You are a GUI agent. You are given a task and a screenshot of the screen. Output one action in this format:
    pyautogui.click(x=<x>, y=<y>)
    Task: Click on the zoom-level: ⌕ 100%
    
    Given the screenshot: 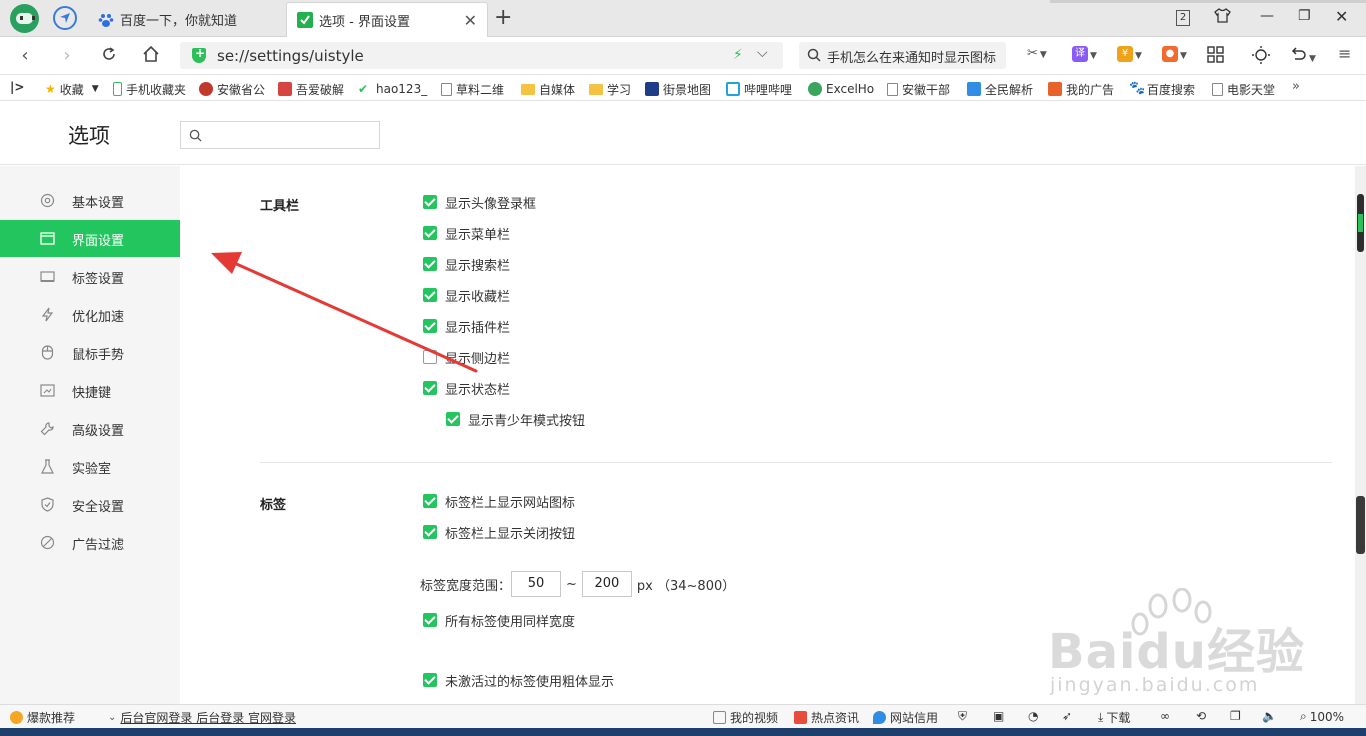 What is the action you would take?
    pyautogui.click(x=1322, y=716)
    